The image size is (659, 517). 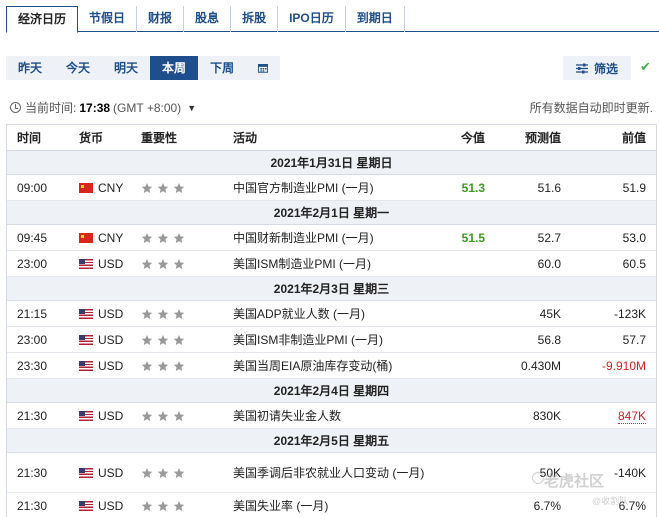 I want to click on event-time: 21:30, so click(x=32, y=472).